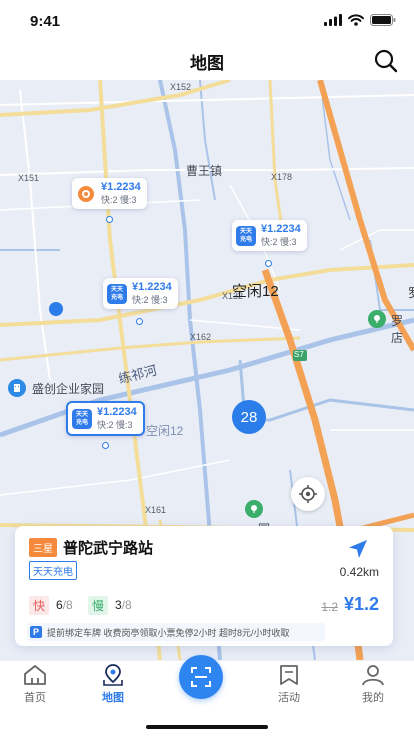 The width and height of the screenshot is (414, 736). I want to click on status-icons, so click(360, 20).